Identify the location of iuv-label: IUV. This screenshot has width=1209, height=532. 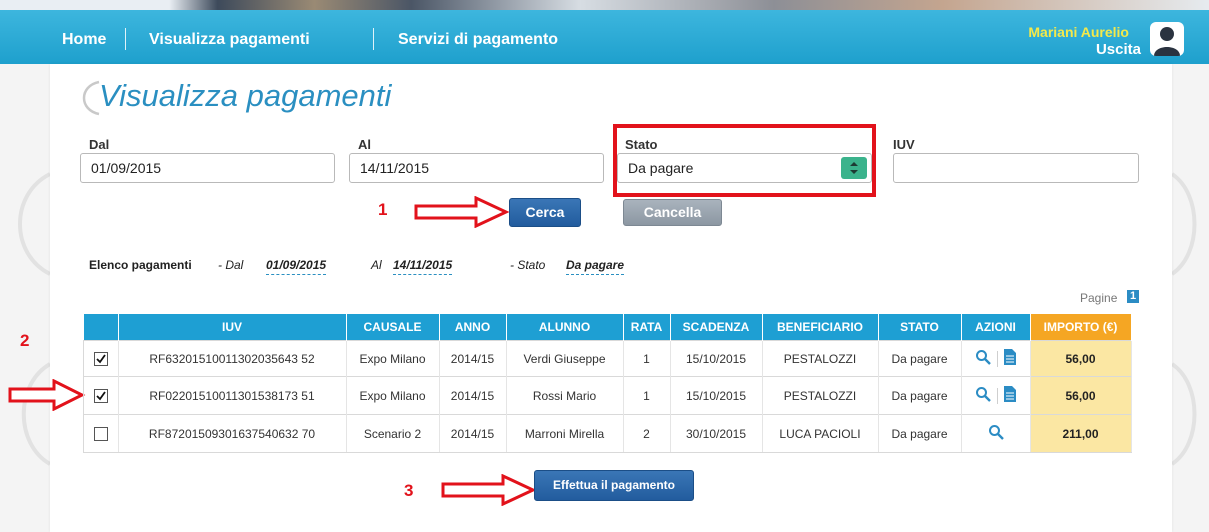
(904, 144).